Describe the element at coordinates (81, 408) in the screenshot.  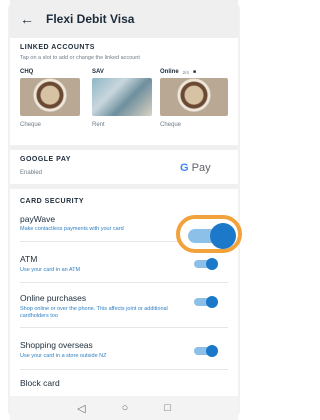
I see `back-triangle-icon: ◁` at that location.